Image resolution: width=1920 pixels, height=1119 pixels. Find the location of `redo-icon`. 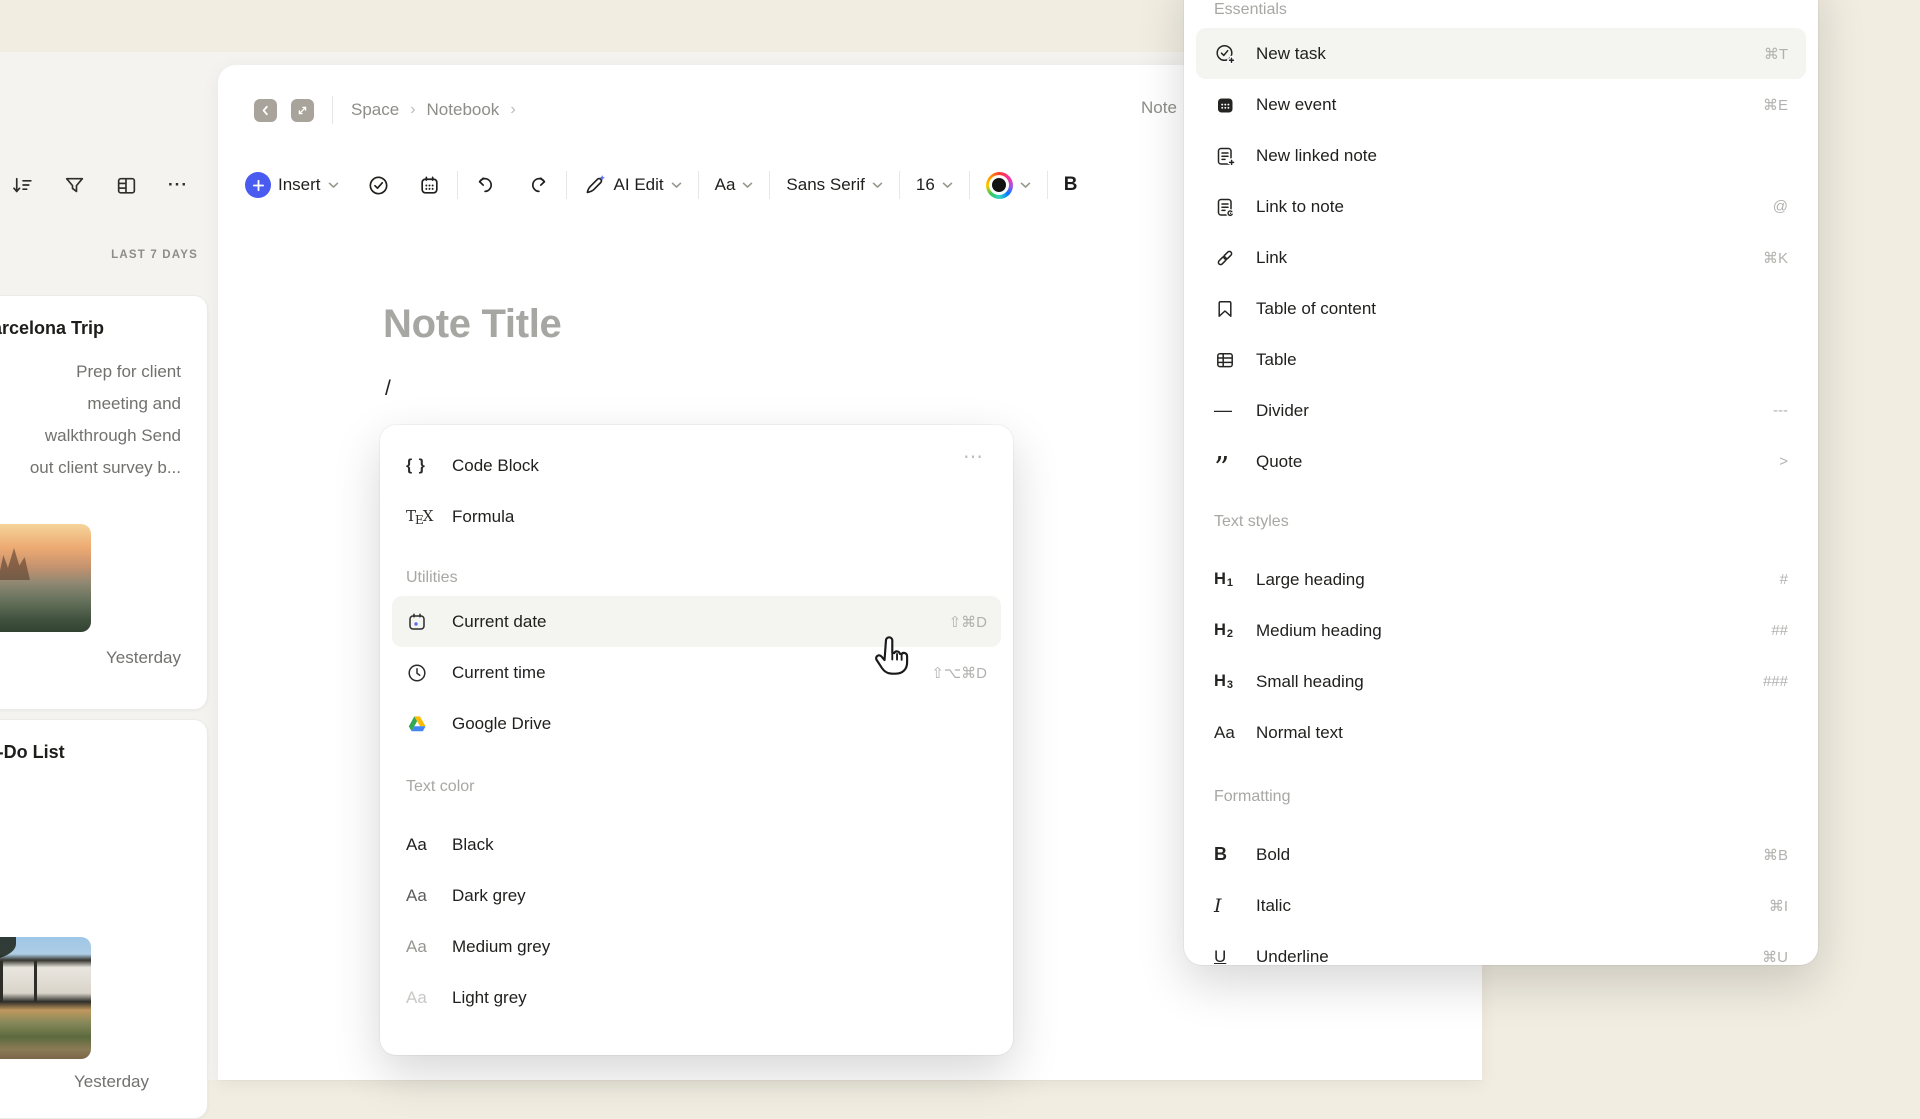

redo-icon is located at coordinates (538, 185).